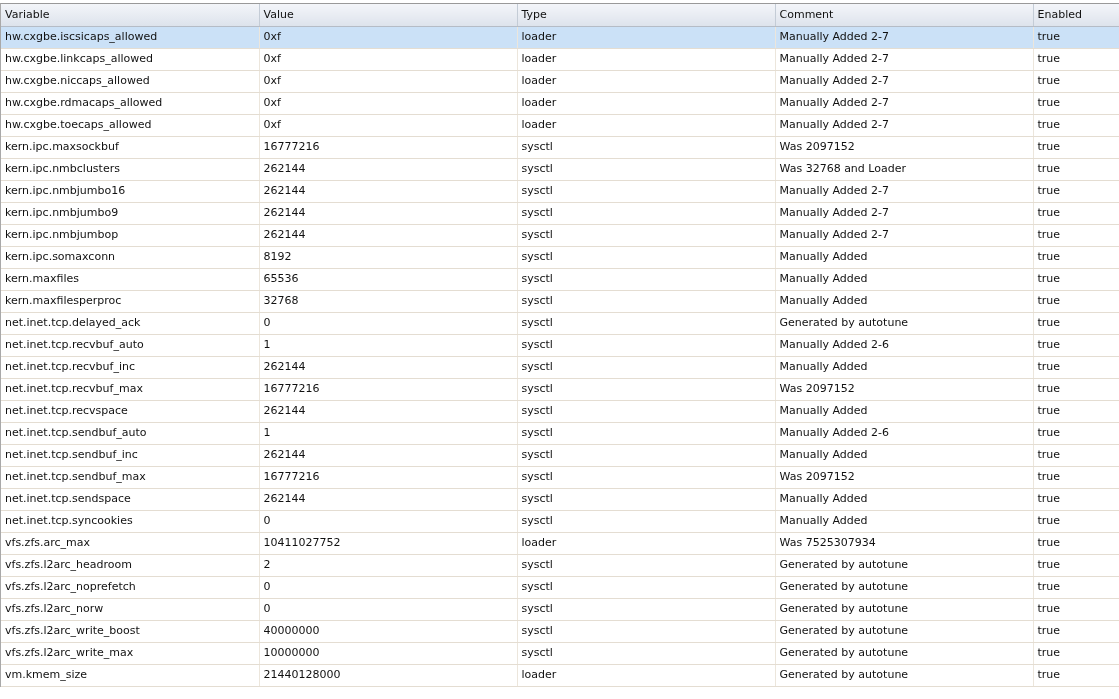 Image resolution: width=1119 pixels, height=699 pixels. Describe the element at coordinates (560, 301) in the screenshot. I see `table-row: kern.maxfilesperproc 32768 sysctl Manually Added true` at that location.